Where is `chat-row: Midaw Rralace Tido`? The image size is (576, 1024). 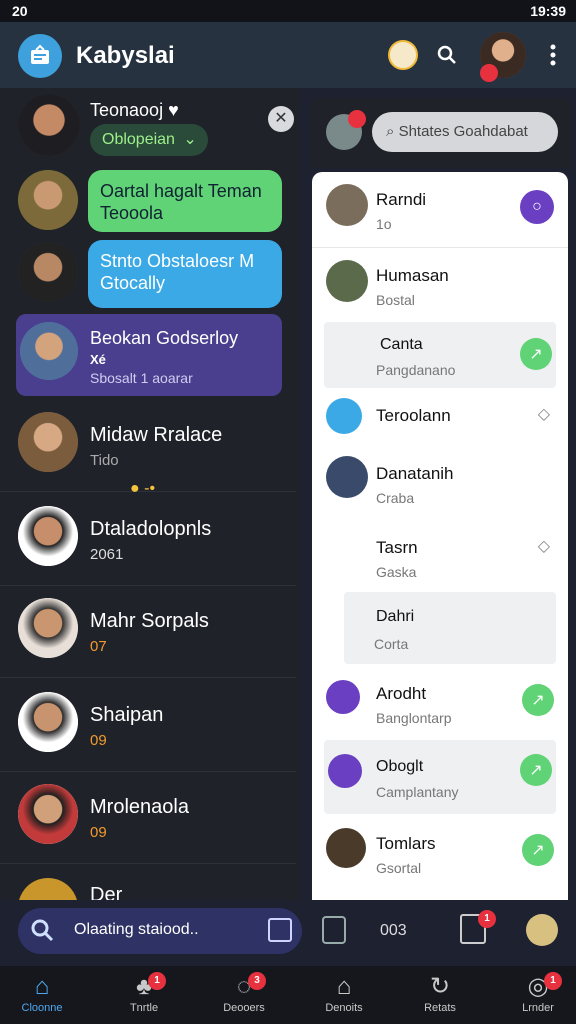
chat-row: Midaw Rralace Tido is located at coordinates (148, 447).